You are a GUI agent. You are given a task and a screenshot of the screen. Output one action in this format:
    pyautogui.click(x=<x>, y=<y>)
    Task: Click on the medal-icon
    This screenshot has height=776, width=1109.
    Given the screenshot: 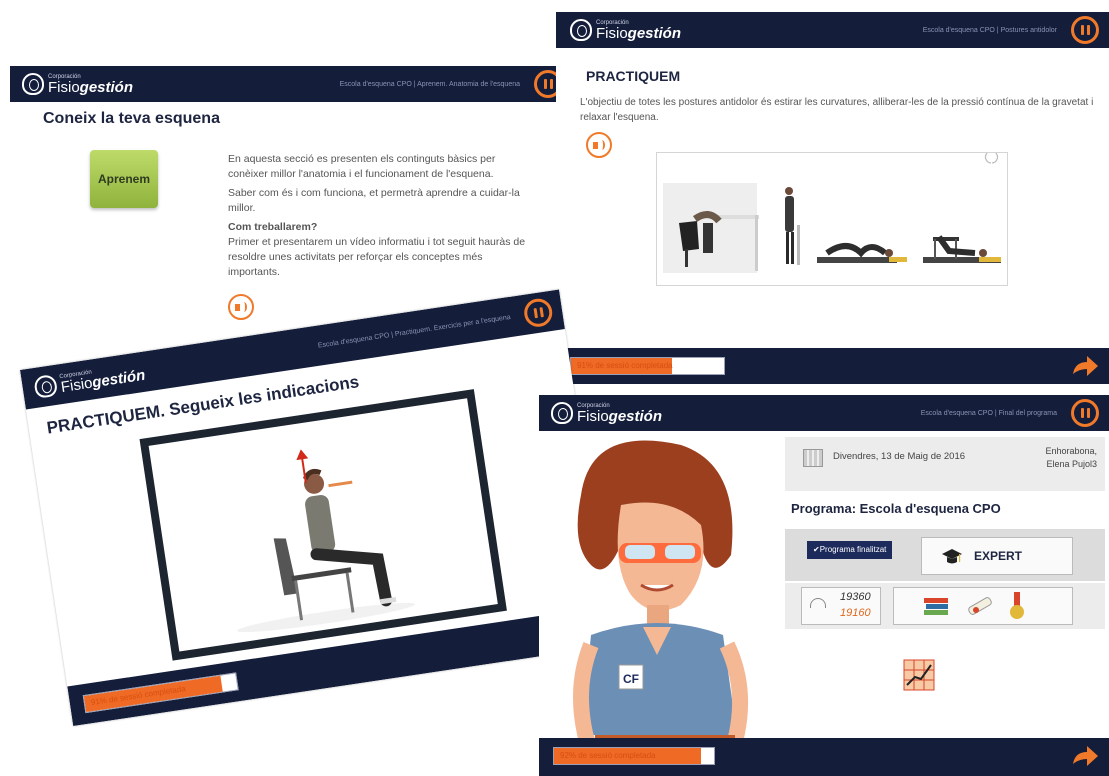 What is the action you would take?
    pyautogui.click(x=1017, y=605)
    